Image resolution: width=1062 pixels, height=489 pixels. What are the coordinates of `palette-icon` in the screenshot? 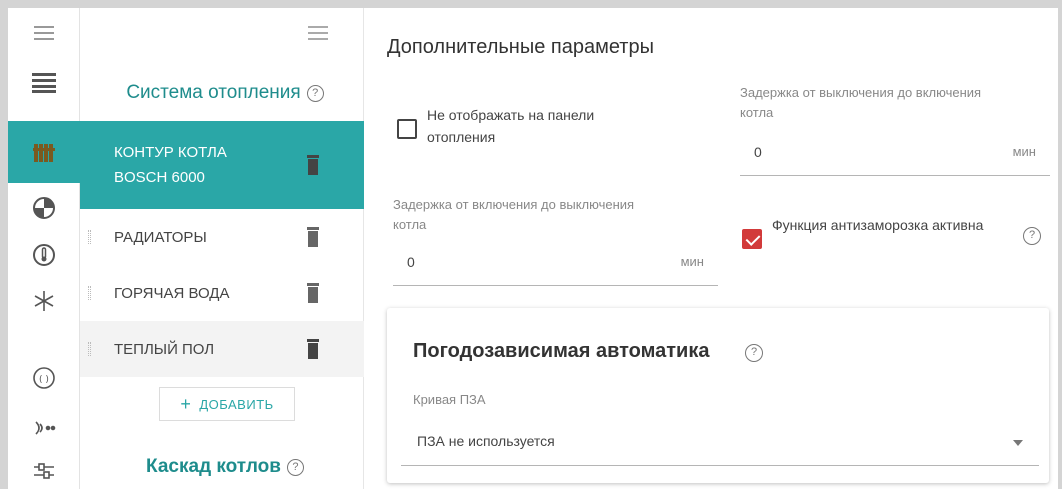 It's located at (44, 208).